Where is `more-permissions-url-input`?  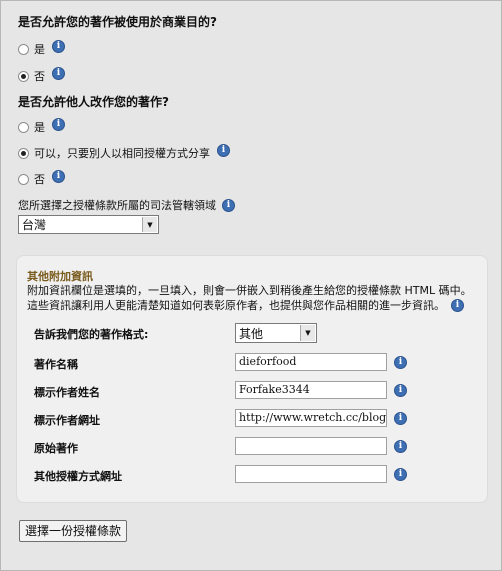
more-permissions-url-input is located at coordinates (311, 474).